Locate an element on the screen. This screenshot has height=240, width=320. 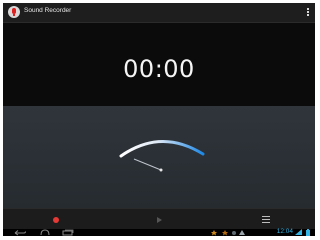
home-icon is located at coordinates (45, 232).